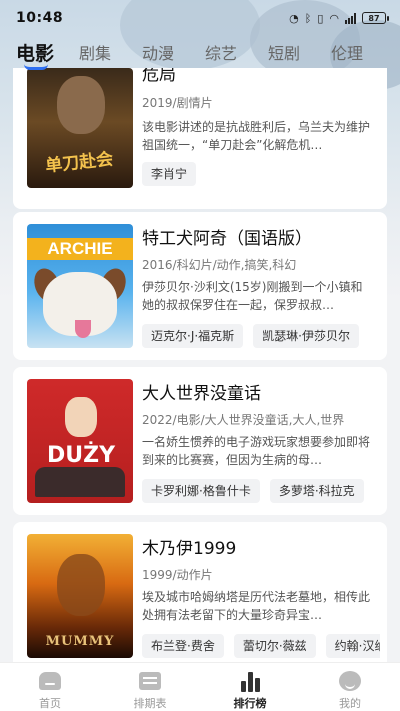 The image size is (400, 711). Describe the element at coordinates (350, 680) in the screenshot. I see `profile-icon` at that location.